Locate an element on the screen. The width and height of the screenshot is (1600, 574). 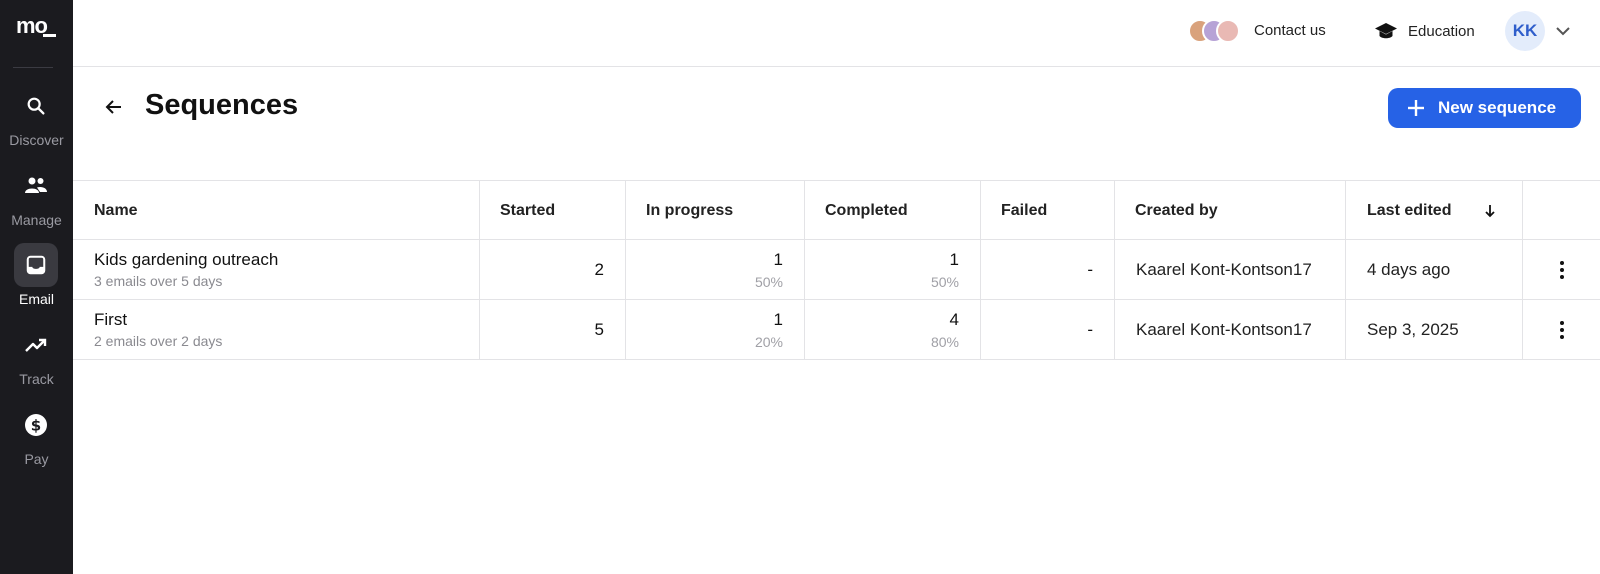
column-header-in-progress: In progress is located at coordinates (715, 210).